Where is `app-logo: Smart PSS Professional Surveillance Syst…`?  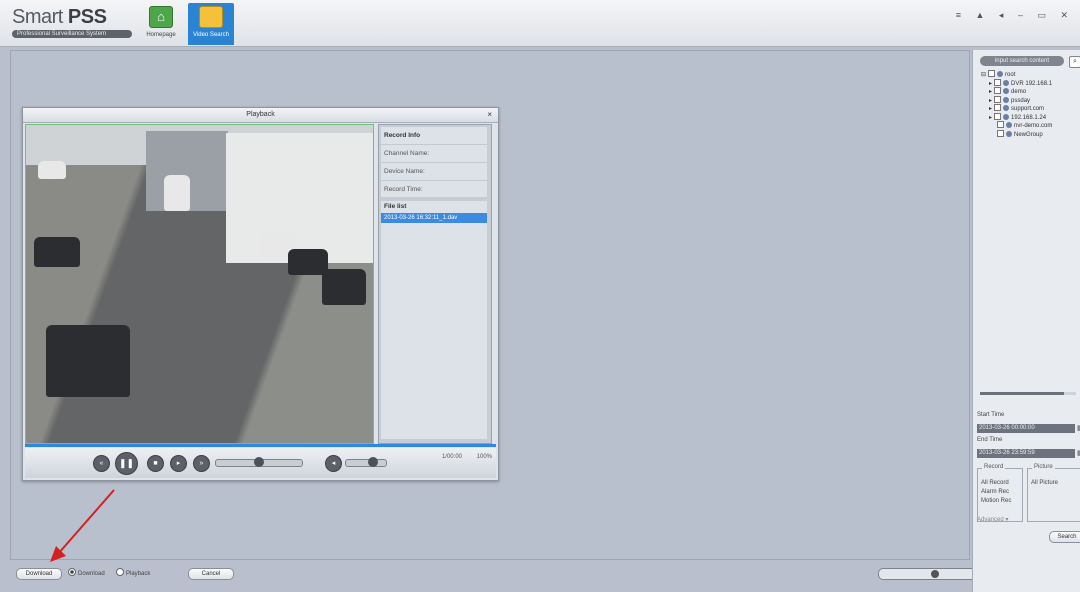 app-logo: Smart PSS Professional Surveillance Syst… is located at coordinates (72, 22).